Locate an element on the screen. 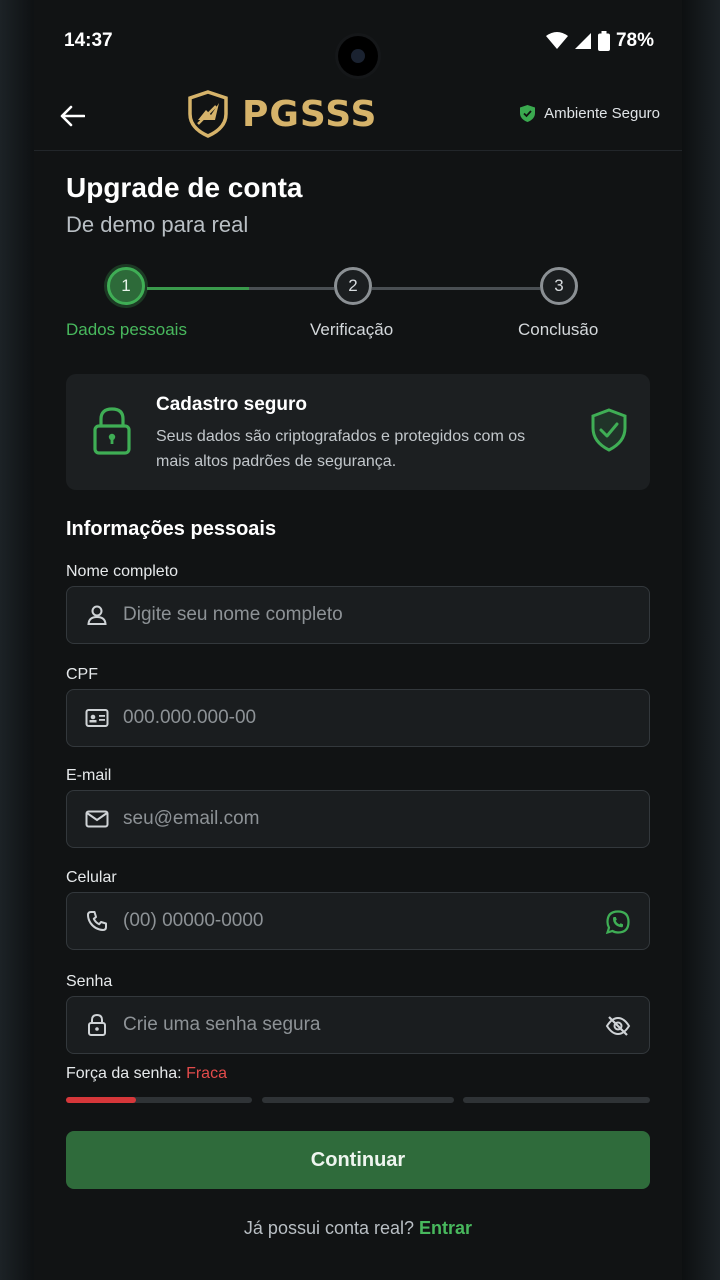 The image size is (720, 1280). email-field-box is located at coordinates (358, 819).